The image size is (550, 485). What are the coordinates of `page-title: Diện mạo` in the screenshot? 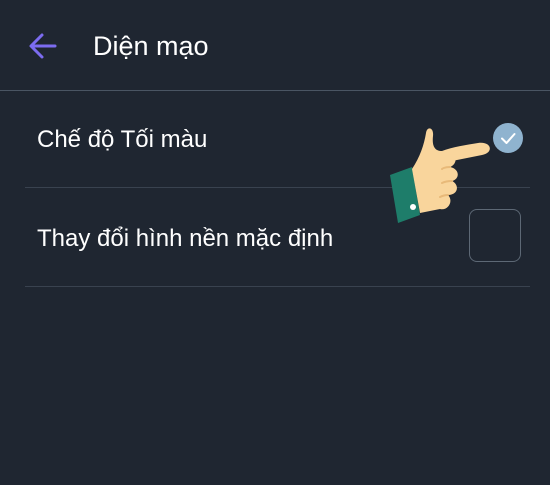 It's located at (151, 46).